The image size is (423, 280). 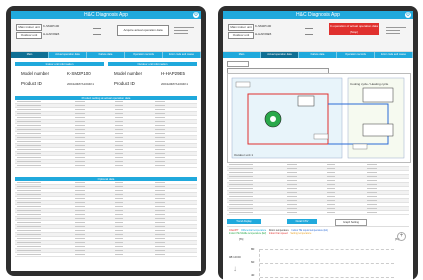 What do you see at coordinates (235, 268) in the screenshot?
I see `down-arrow-icon: ↓` at bounding box center [235, 268].